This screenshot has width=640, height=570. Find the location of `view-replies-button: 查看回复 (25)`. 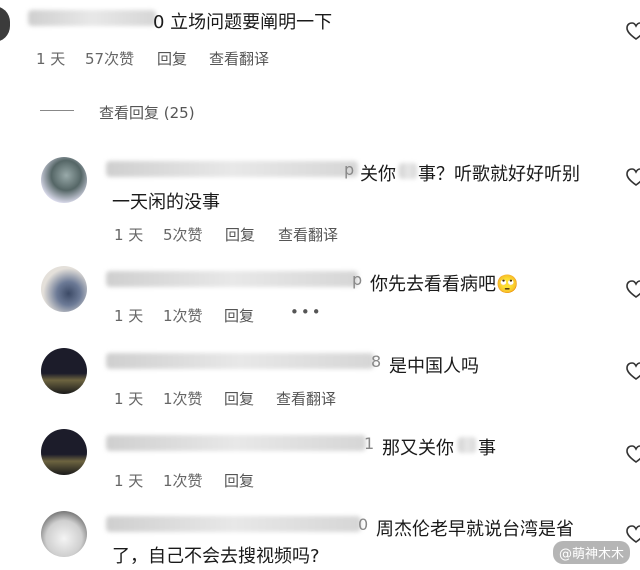

view-replies-button: 查看回复 (25) is located at coordinates (147, 112).